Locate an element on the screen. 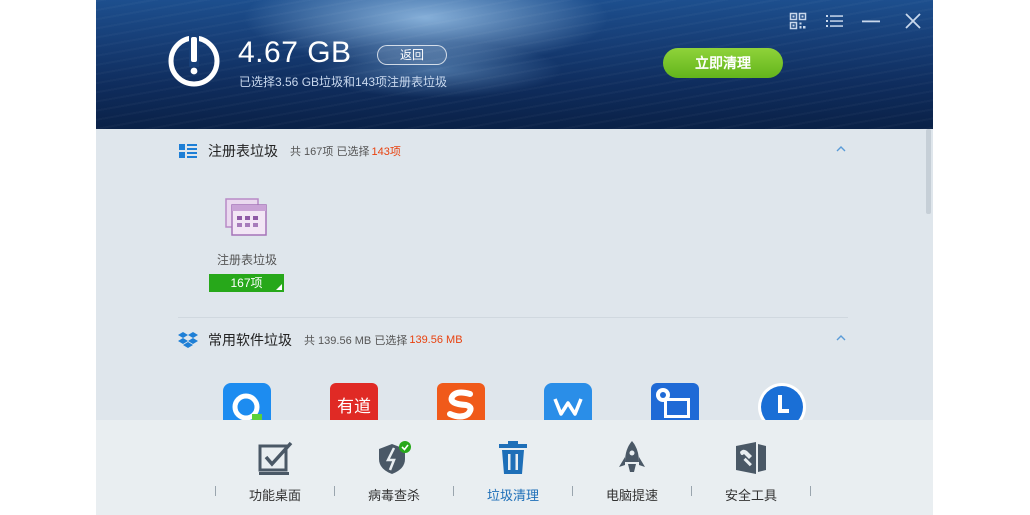 This screenshot has width=1030, height=515. software-icon-row: 有道 is located at coordinates (532, 402).